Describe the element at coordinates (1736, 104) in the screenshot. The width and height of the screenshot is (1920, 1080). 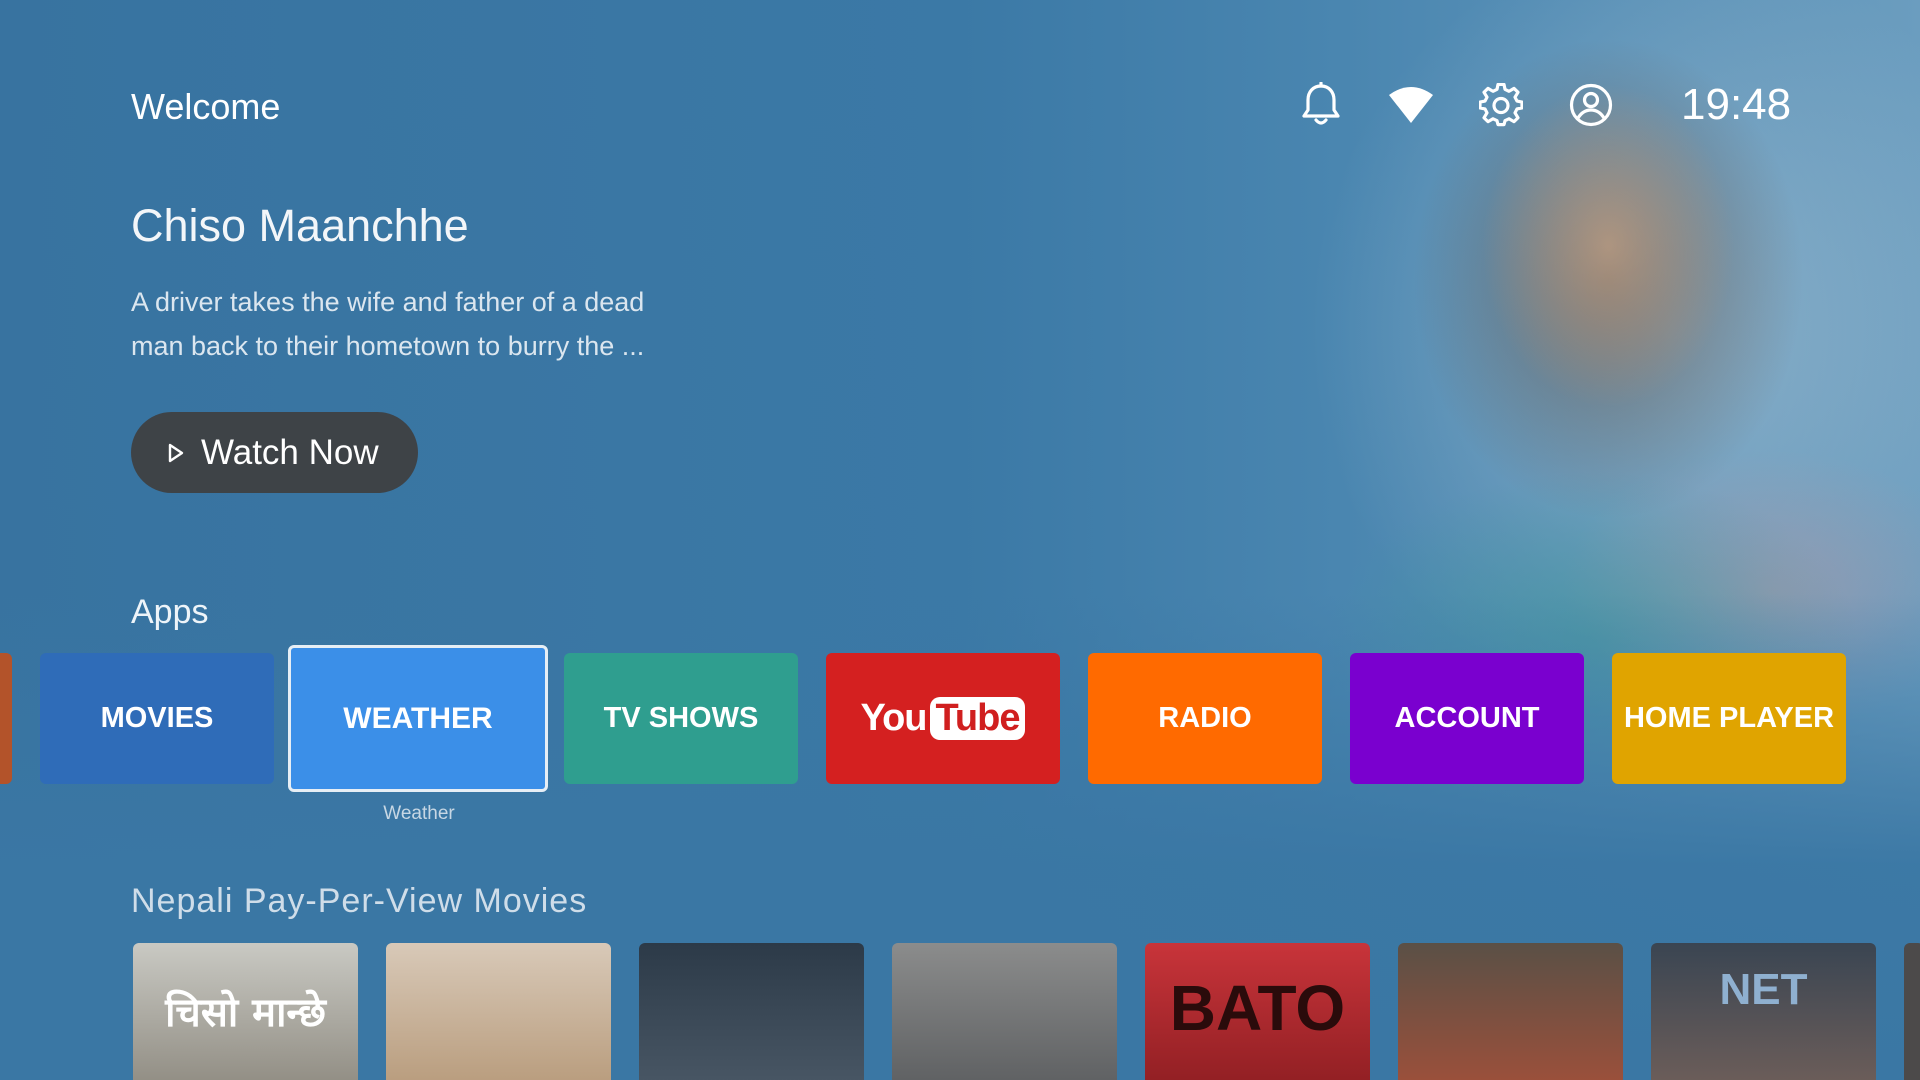
I see `clock: 19:48` at that location.